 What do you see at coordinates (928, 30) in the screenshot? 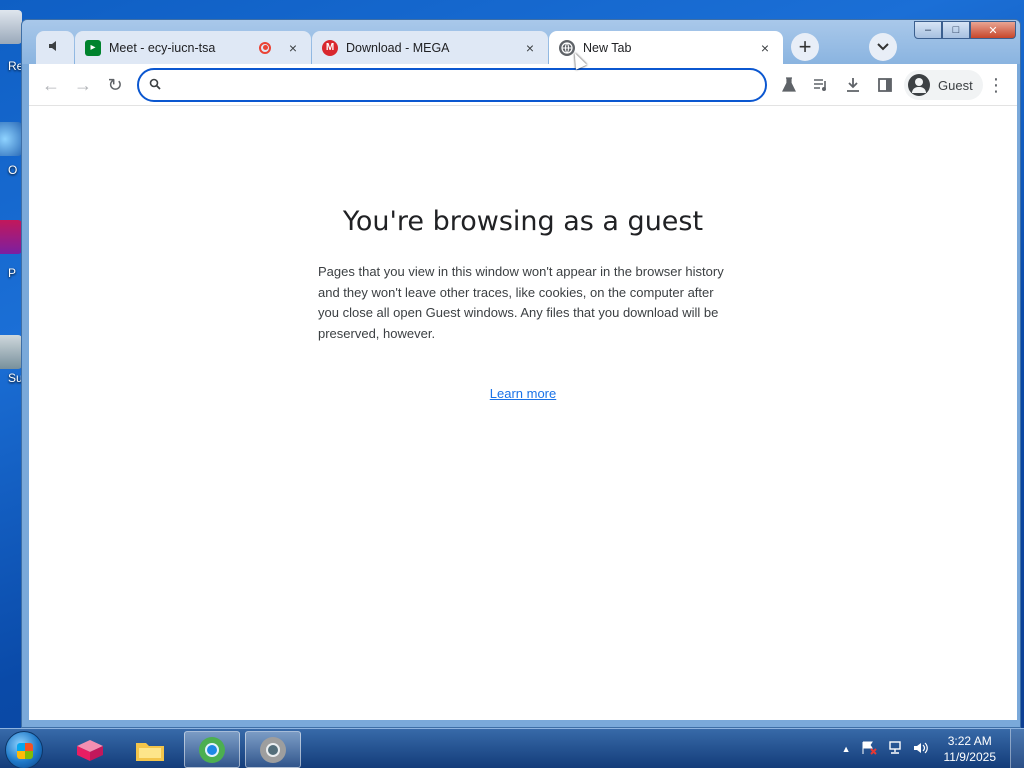
I see `minimize-button: –` at bounding box center [928, 30].